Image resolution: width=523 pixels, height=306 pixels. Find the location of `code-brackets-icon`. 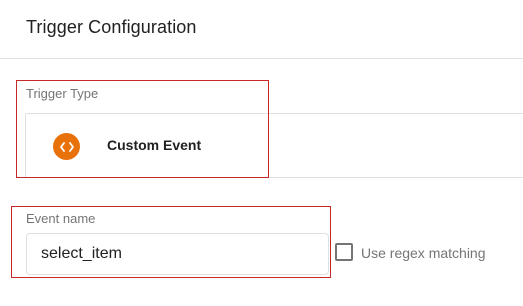

code-brackets-icon is located at coordinates (66, 146).